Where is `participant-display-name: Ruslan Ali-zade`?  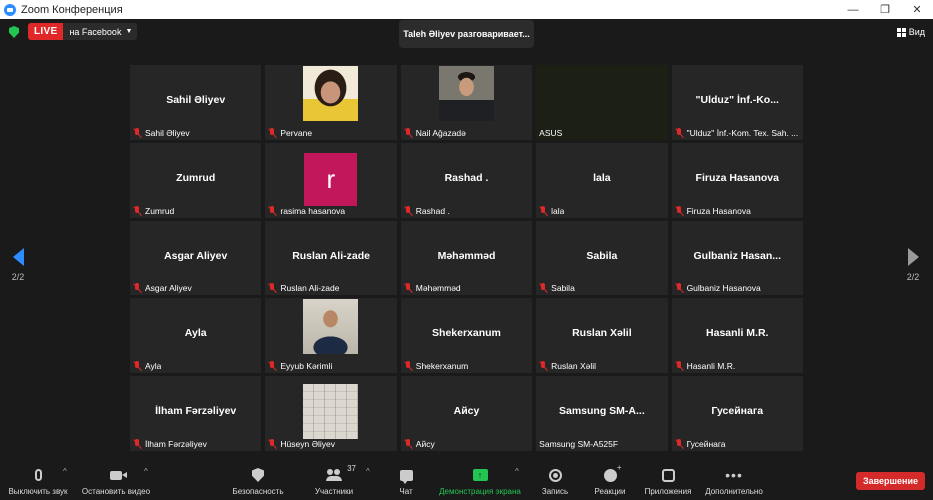
participant-display-name: Ruslan Ali-zade is located at coordinates (331, 255).